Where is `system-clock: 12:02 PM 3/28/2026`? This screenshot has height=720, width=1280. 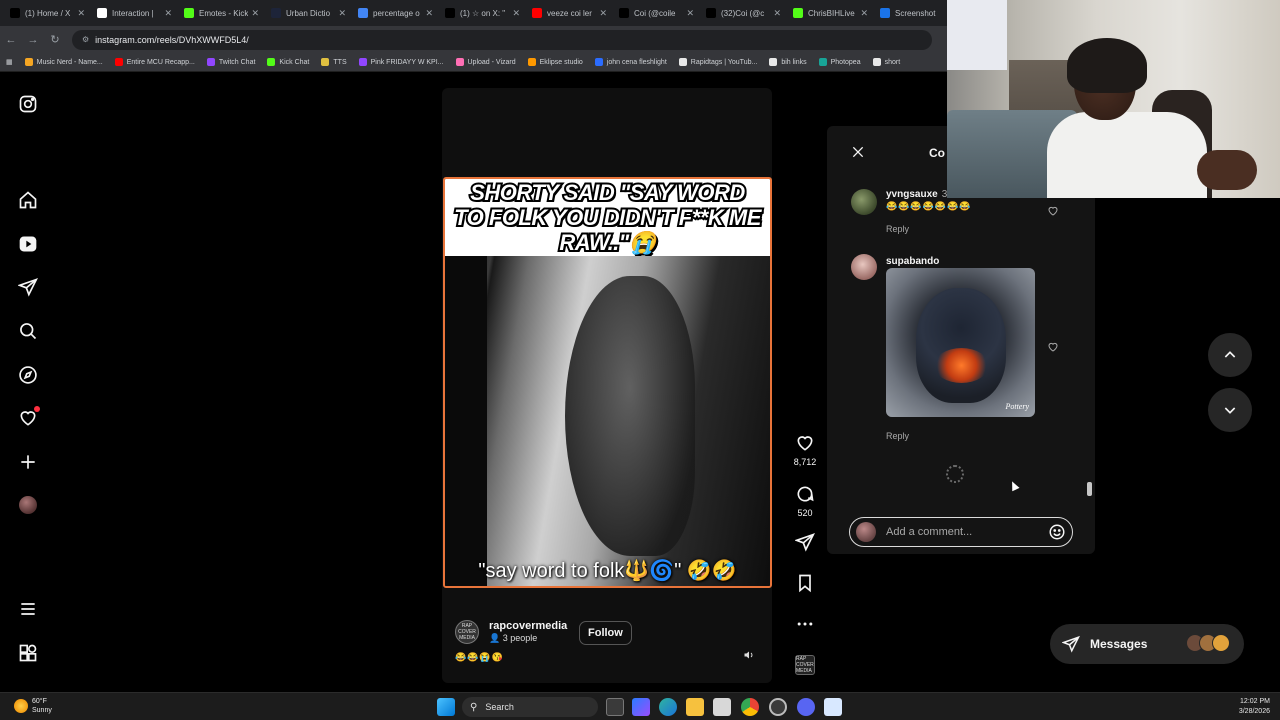
system-clock: 12:02 PM 3/28/2026 is located at coordinates (1254, 707).